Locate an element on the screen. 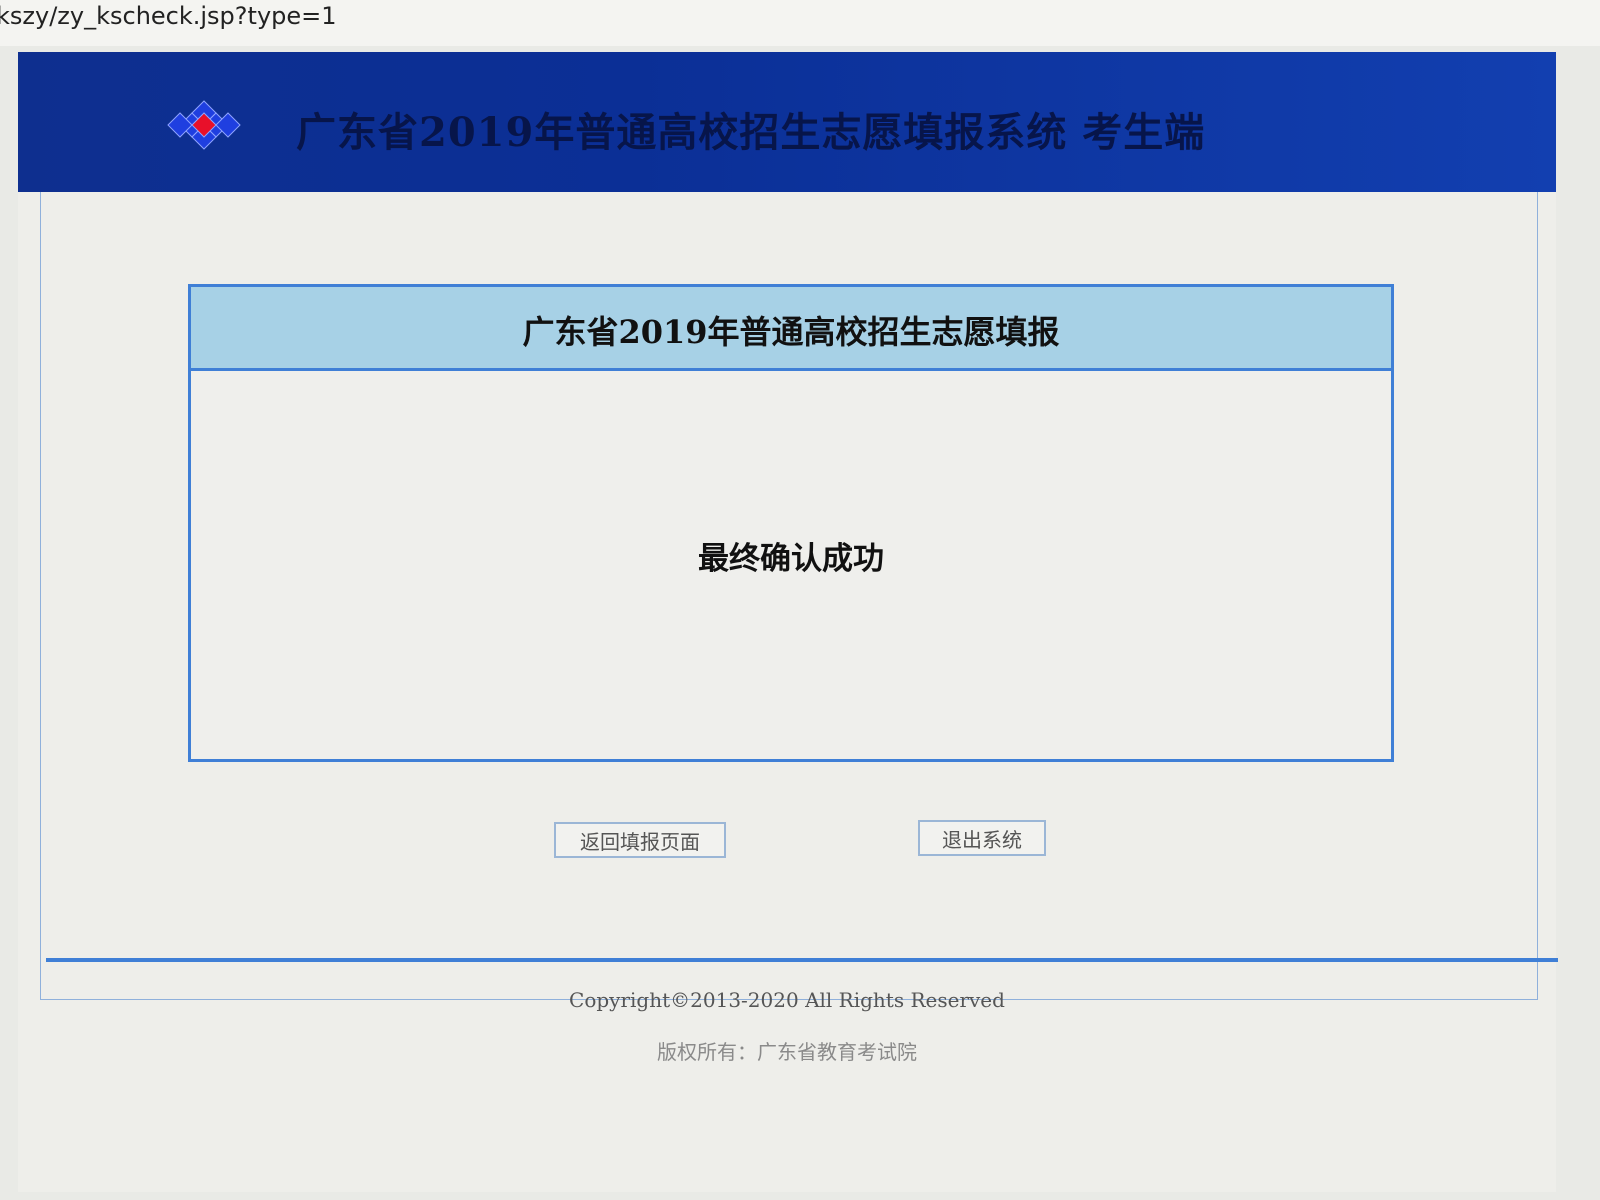 The width and height of the screenshot is (1600, 1200). owner-text: 版权所有：广东省教育考试院 is located at coordinates (787, 1052).